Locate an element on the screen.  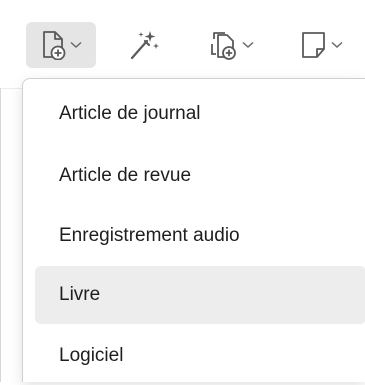
new-note-button is located at coordinates (330, 45).